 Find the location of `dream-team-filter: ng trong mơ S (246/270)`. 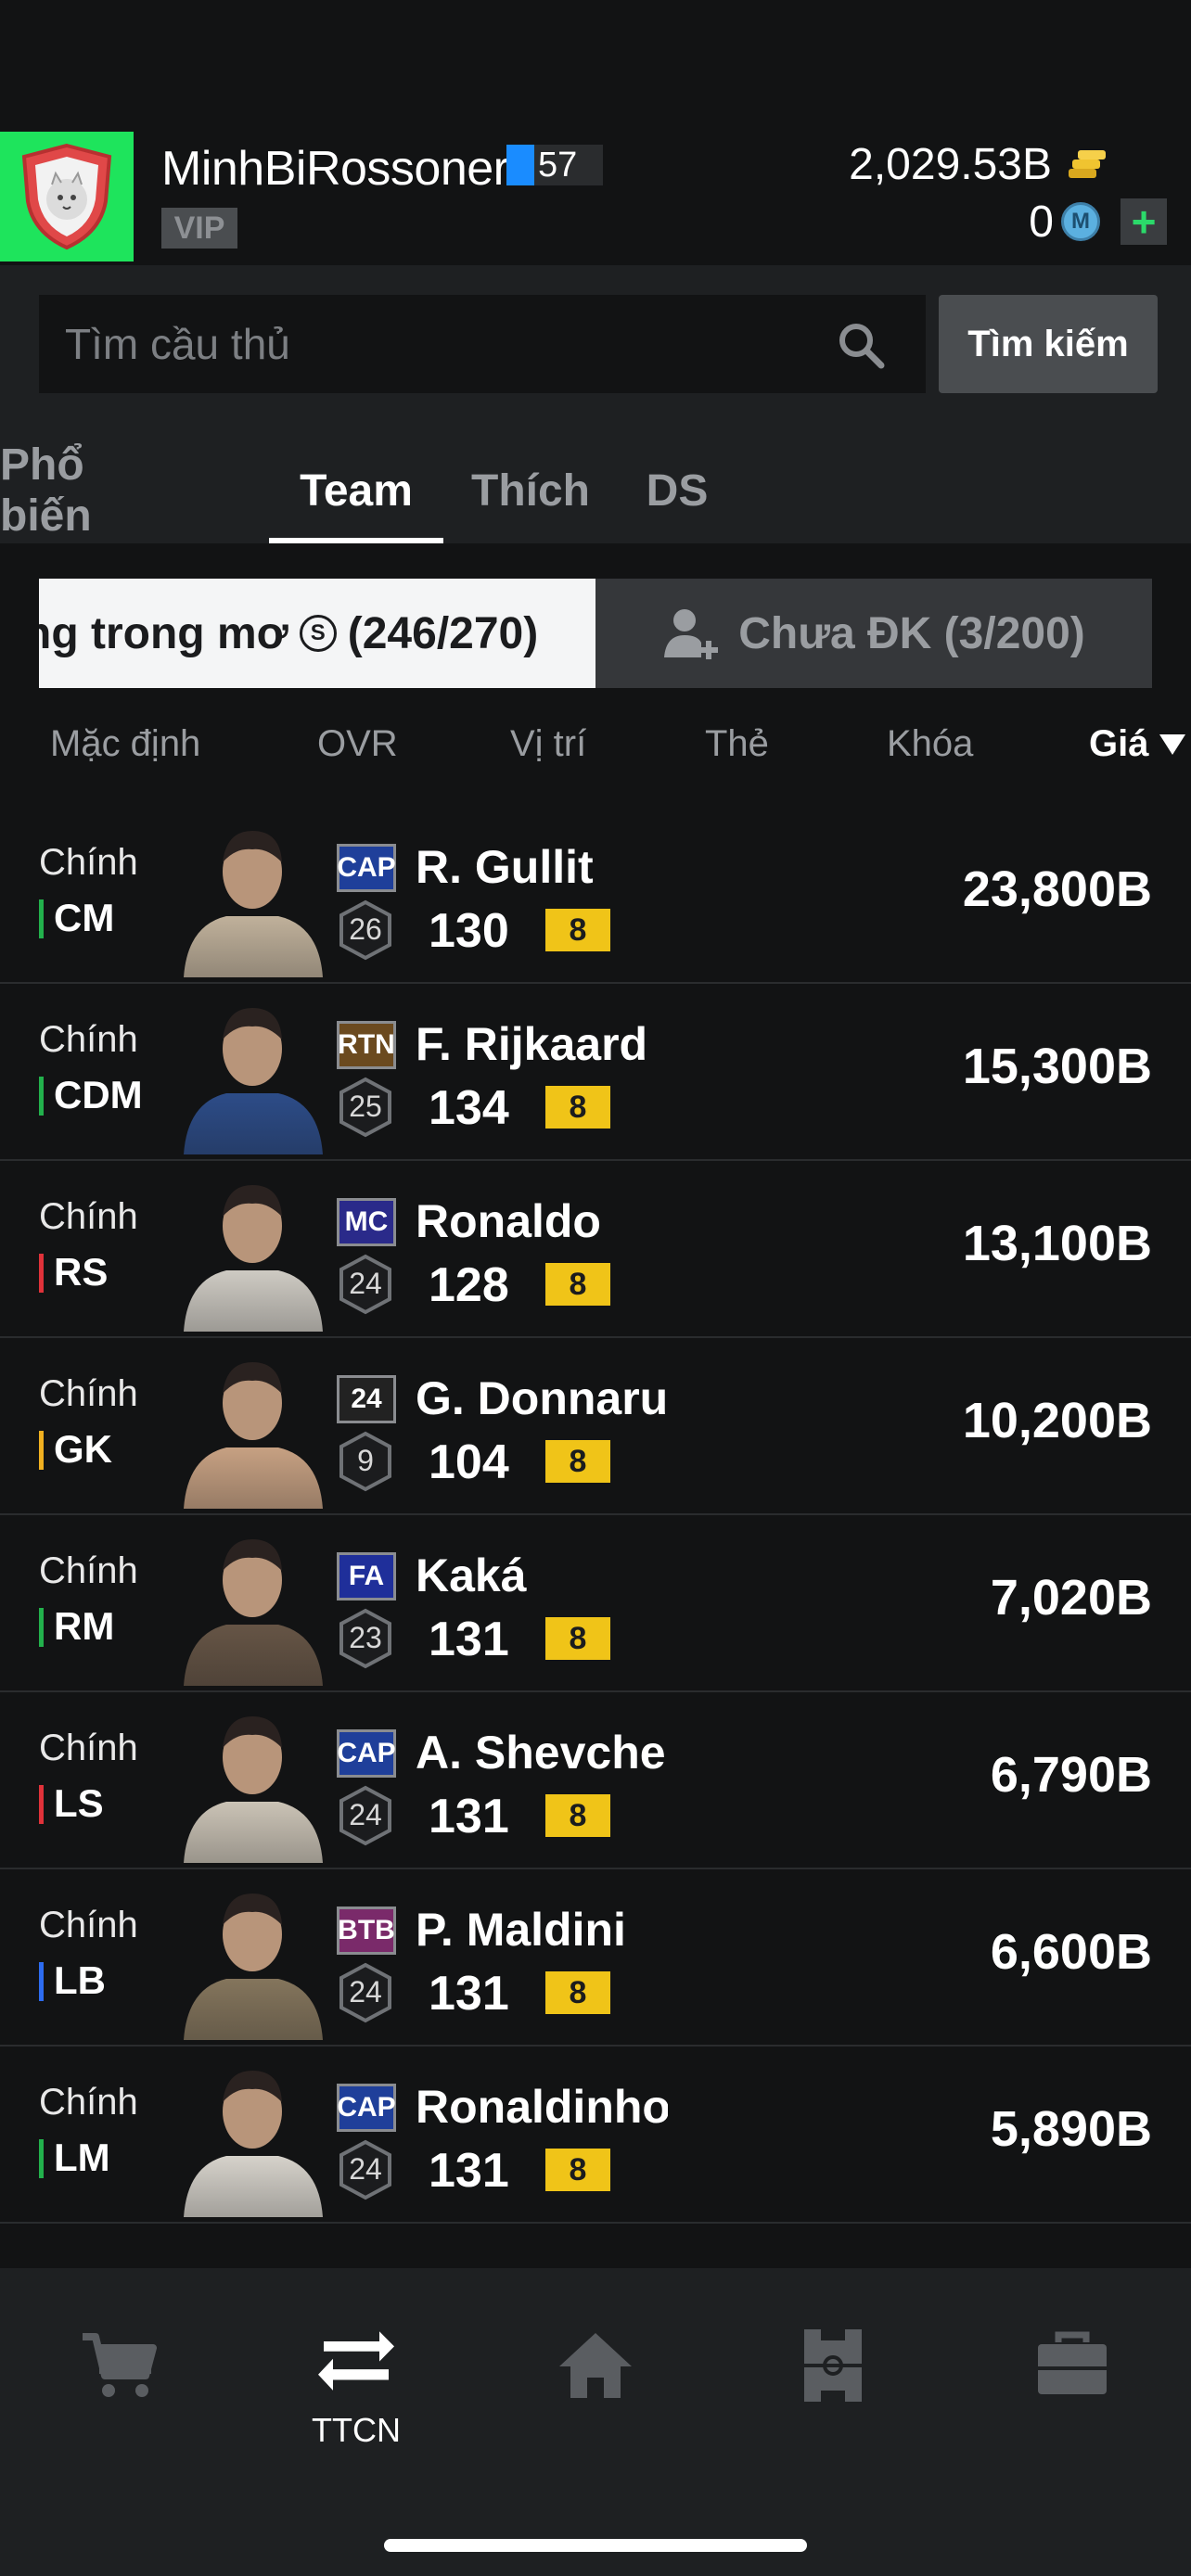

dream-team-filter: ng trong mơ S (246/270) is located at coordinates (317, 633).